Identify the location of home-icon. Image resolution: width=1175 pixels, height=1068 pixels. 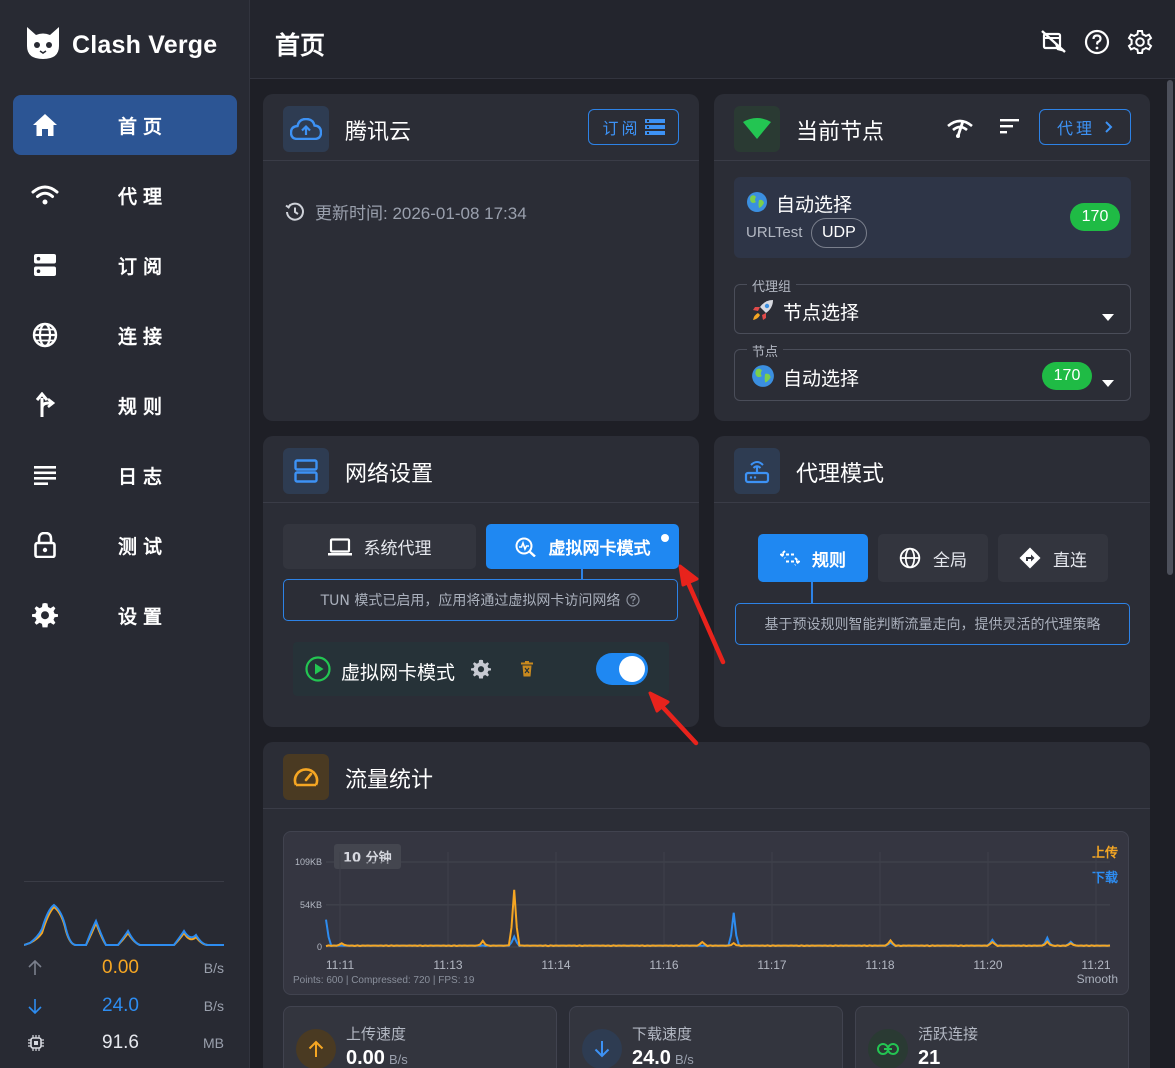
(45, 125).